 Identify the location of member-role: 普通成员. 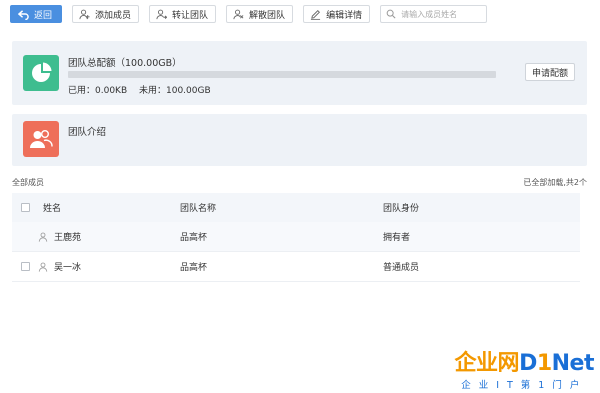
(401, 268).